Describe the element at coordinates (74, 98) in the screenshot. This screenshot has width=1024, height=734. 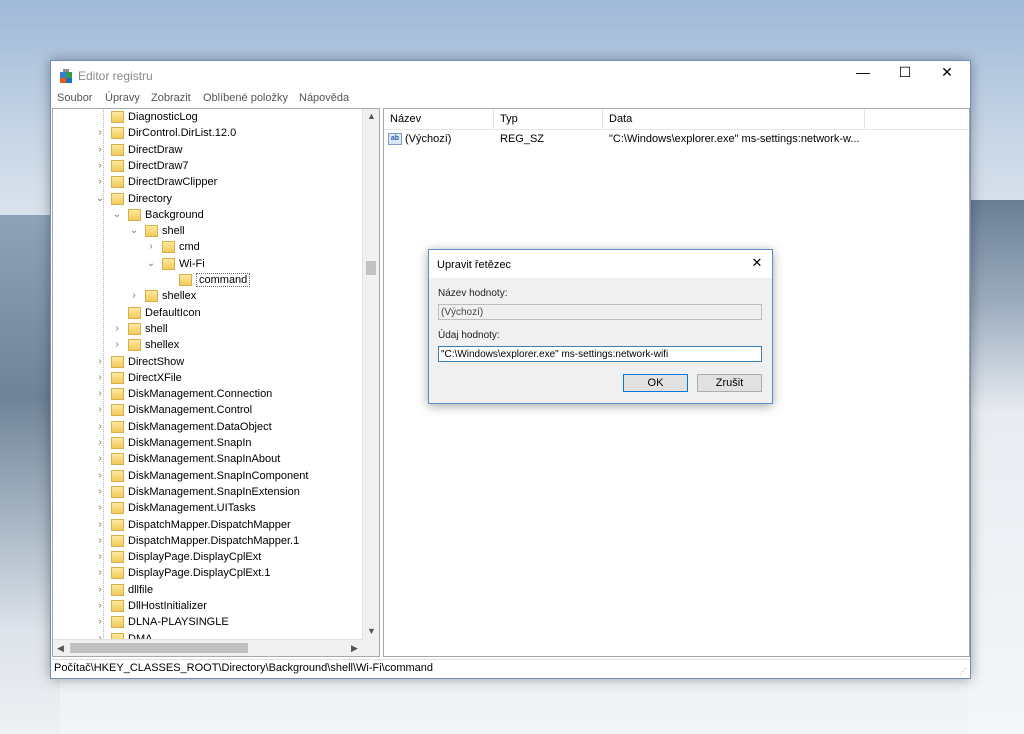
I see `menu-file: Soubor` at that location.